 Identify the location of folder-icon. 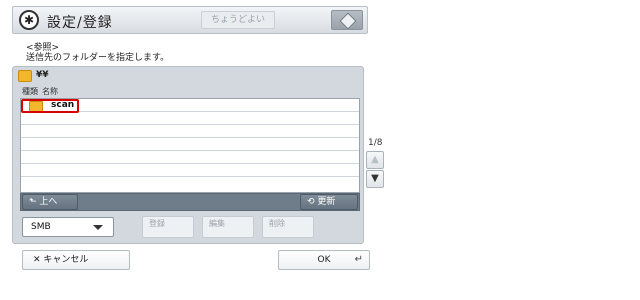
(25, 76).